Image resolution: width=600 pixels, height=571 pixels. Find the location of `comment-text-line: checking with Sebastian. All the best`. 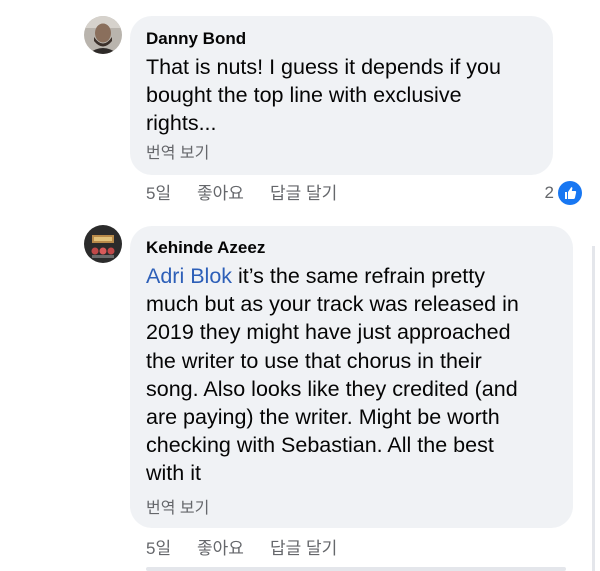

comment-text-line: checking with Sebastian. All the best is located at coordinates (320, 445).